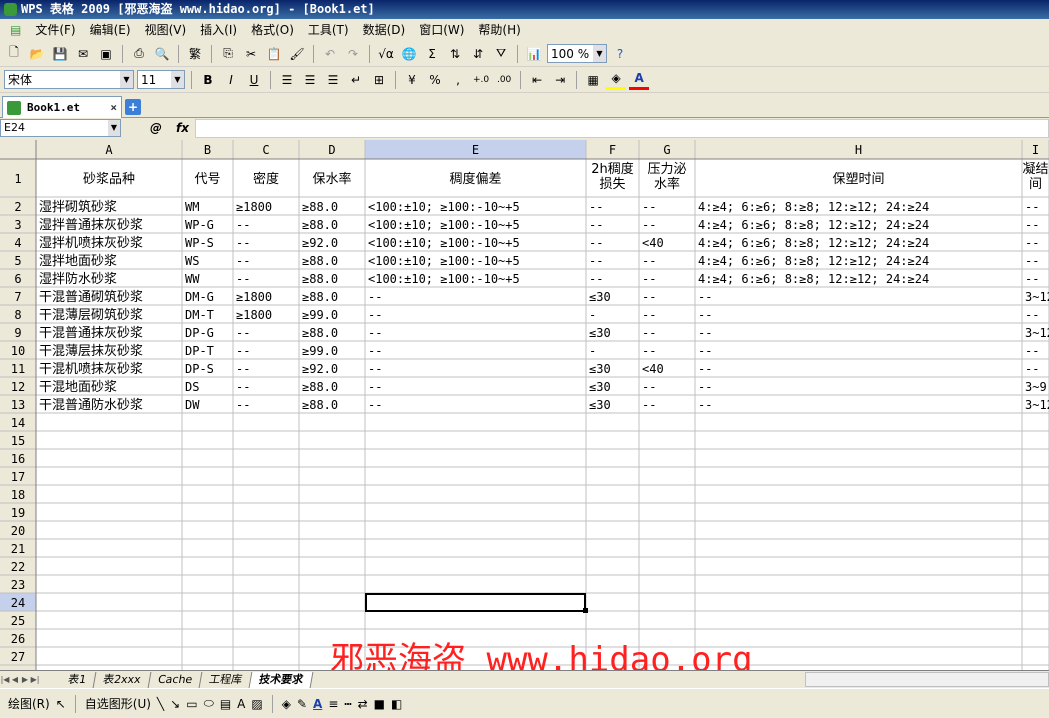  I want to click on row-header-7: 7, so click(17, 297).